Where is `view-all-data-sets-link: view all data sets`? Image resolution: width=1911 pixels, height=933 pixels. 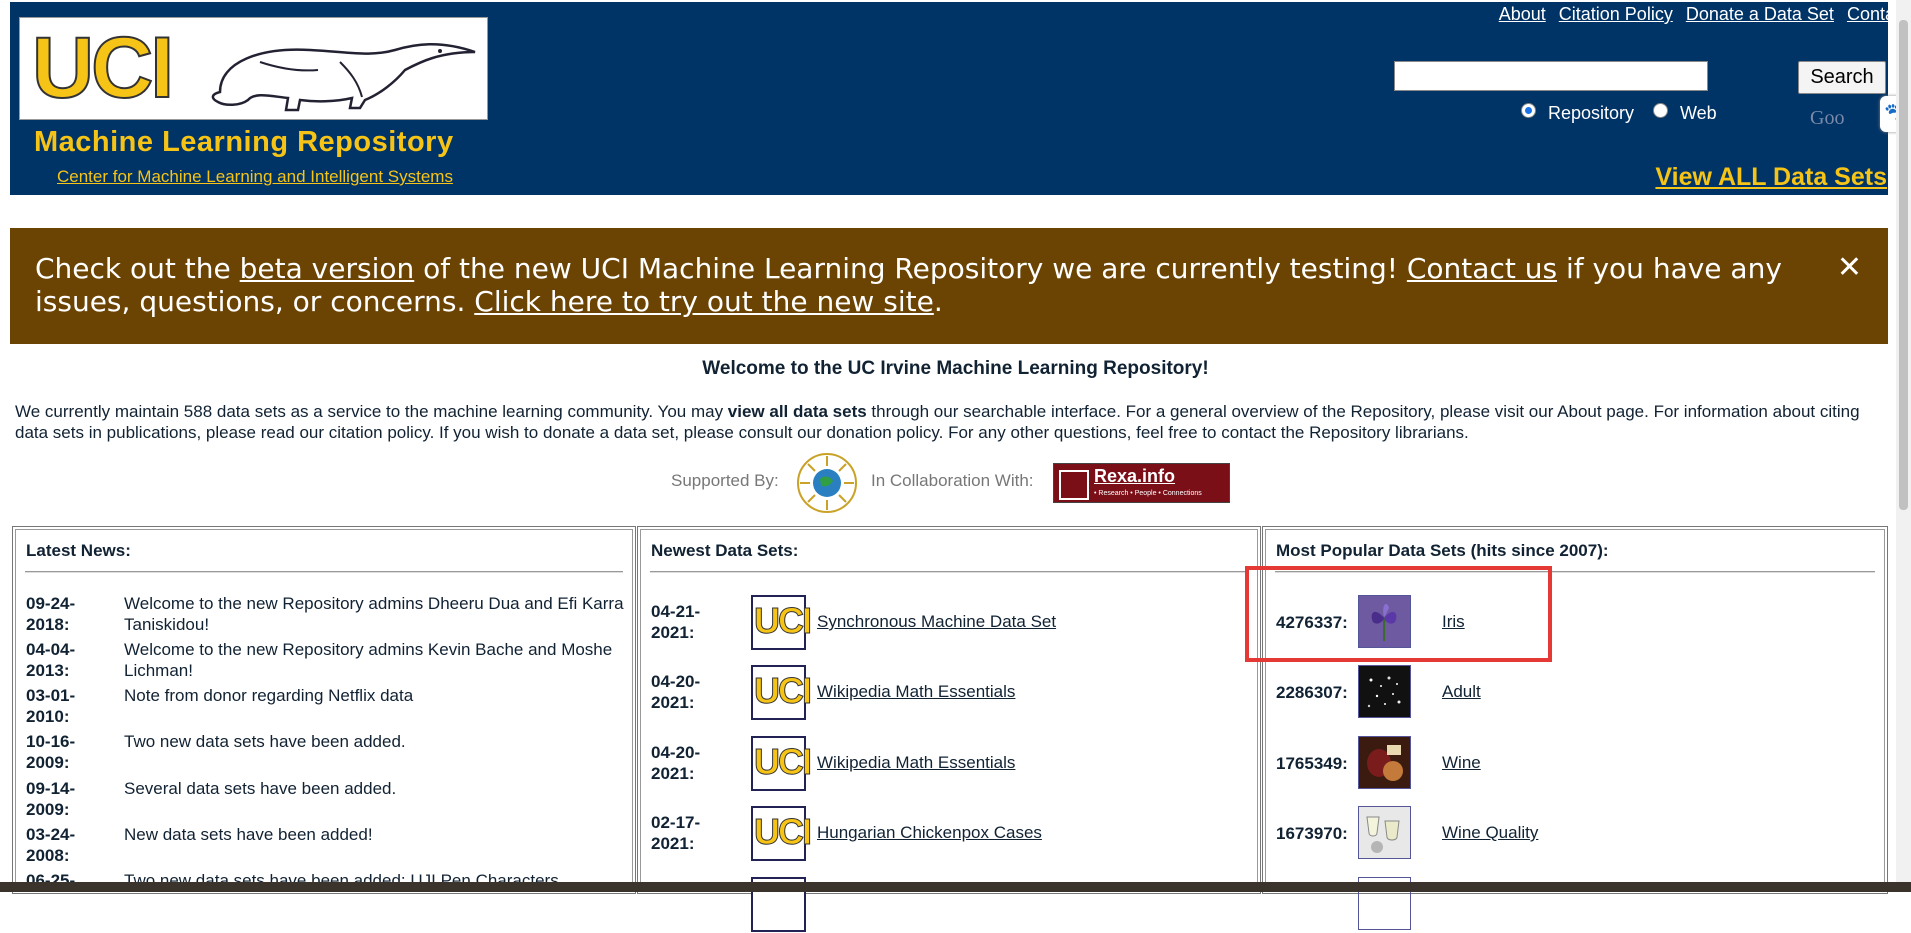
view-all-data-sets-link: view all data sets is located at coordinates (797, 411).